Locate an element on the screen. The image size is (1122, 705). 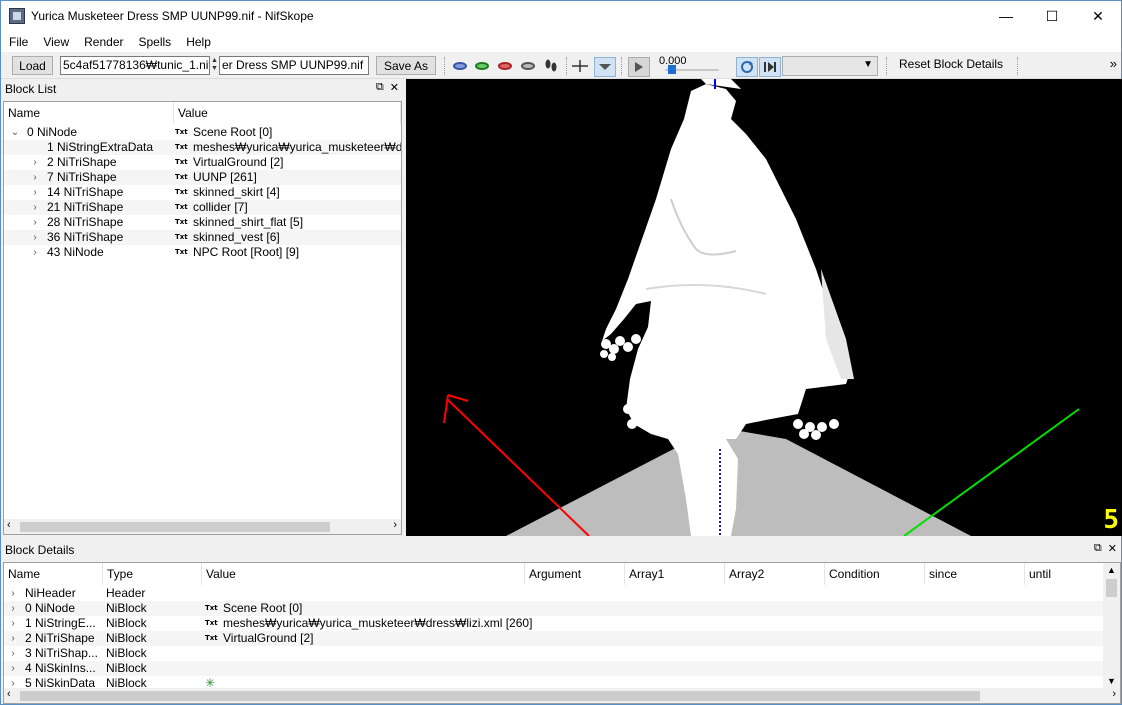
col-since-header: since is located at coordinates (975, 574).